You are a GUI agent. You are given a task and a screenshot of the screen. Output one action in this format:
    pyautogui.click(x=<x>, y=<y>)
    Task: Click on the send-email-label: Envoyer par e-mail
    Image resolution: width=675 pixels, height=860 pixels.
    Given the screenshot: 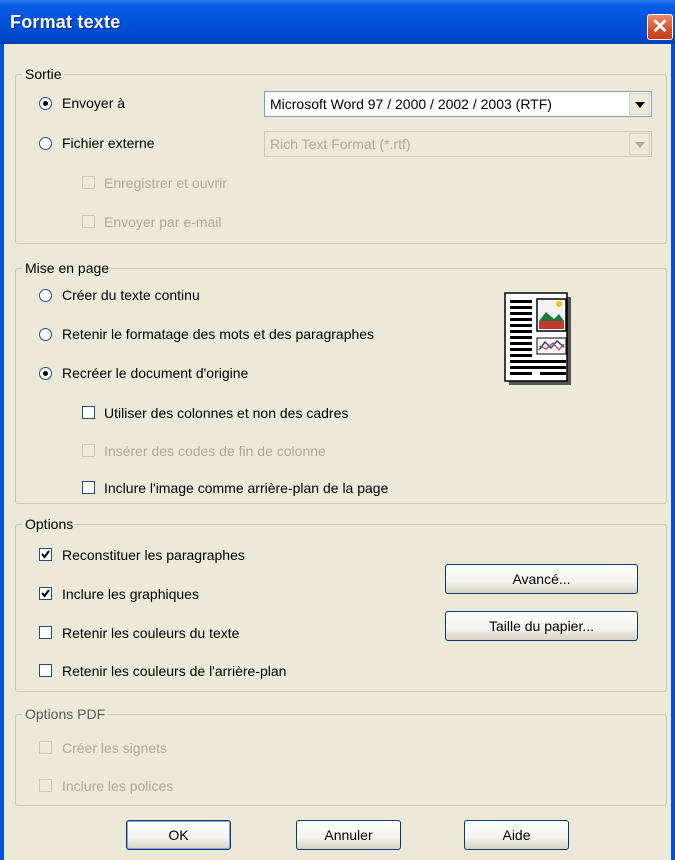 What is the action you would take?
    pyautogui.click(x=163, y=222)
    